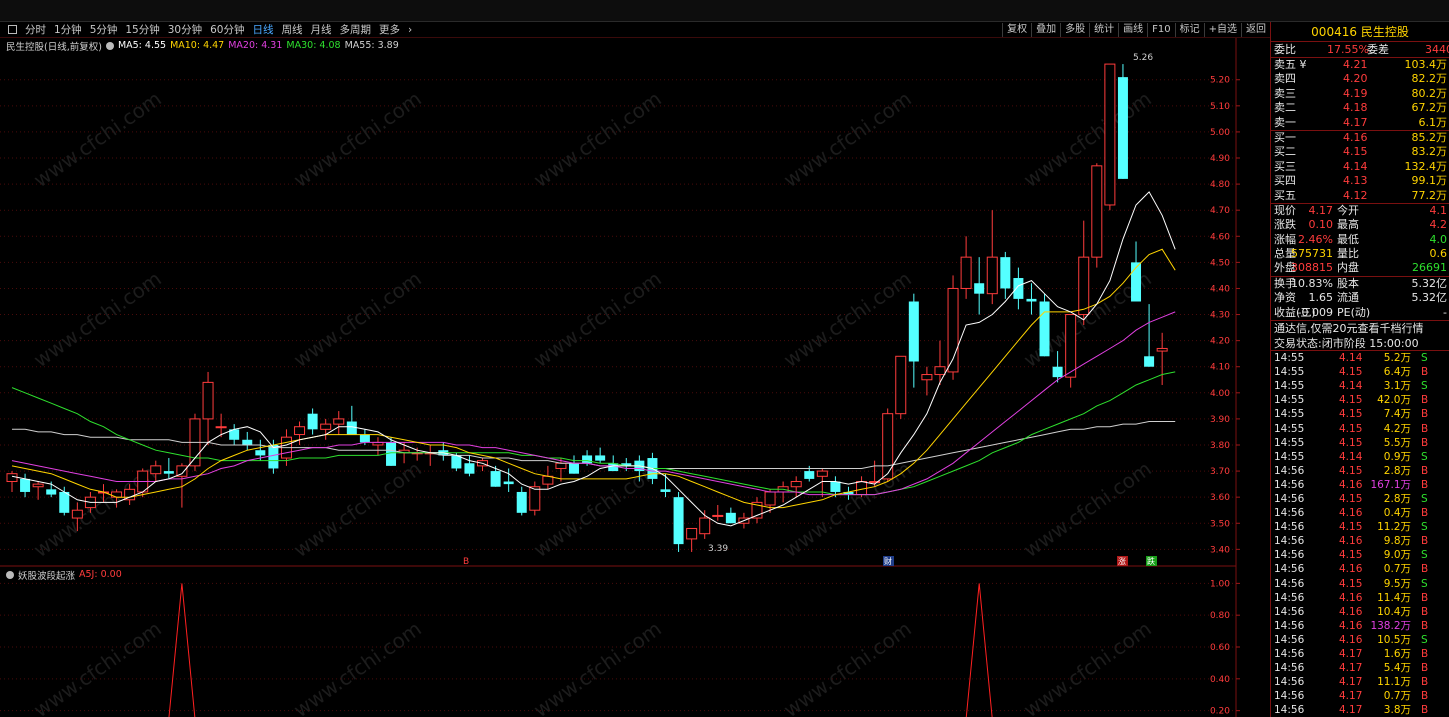 The image size is (1449, 717). What do you see at coordinates (1360, 108) in the screenshot?
I see `sell-row: 卖二 4.18 67.2万` at bounding box center [1360, 108].